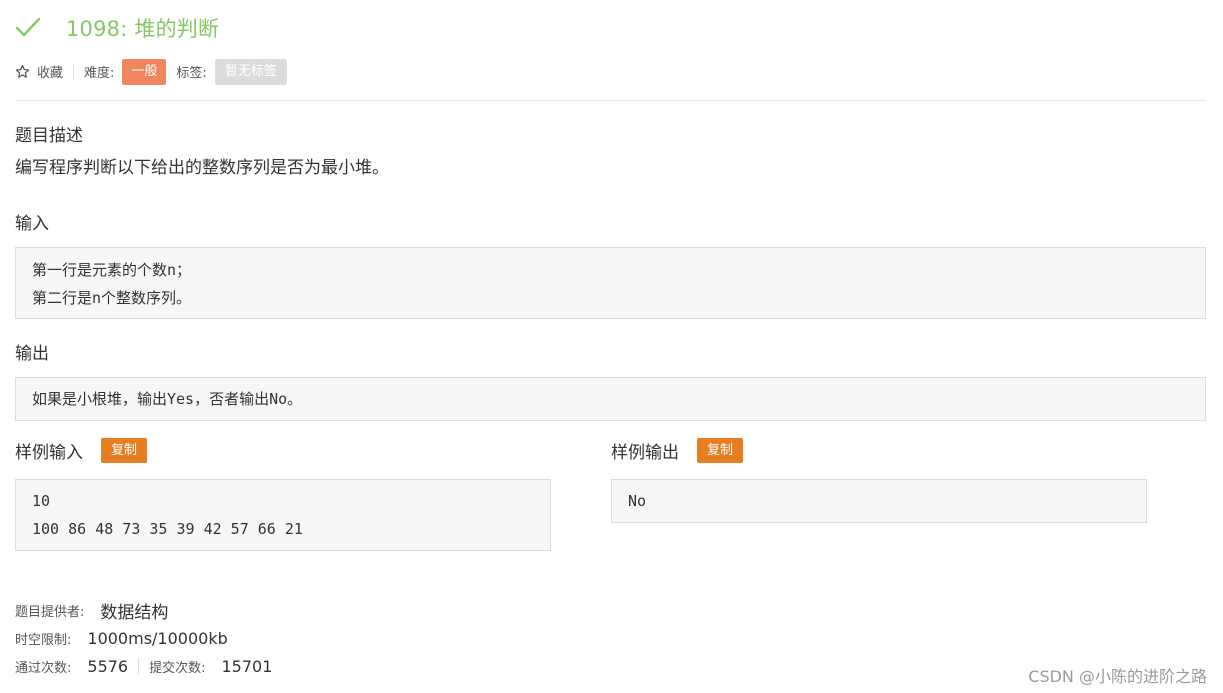 This screenshot has width=1223, height=693. Describe the element at coordinates (143, 666) in the screenshot. I see `stats-row: 通过次数: 5576 提交次数: 15701` at that location.